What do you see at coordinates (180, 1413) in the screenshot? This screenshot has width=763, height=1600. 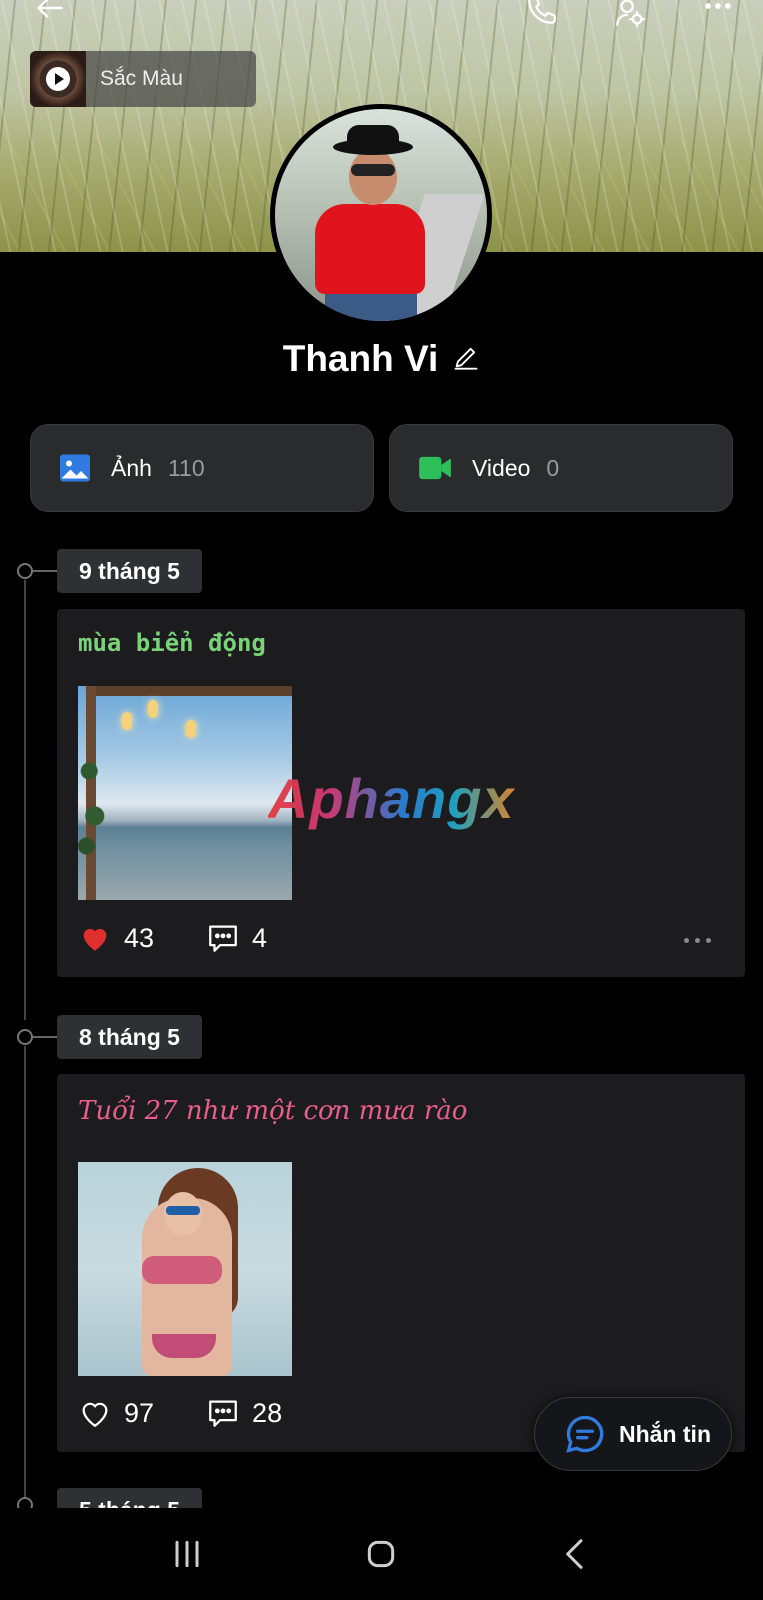 I see `post-actions: 97 28` at bounding box center [180, 1413].